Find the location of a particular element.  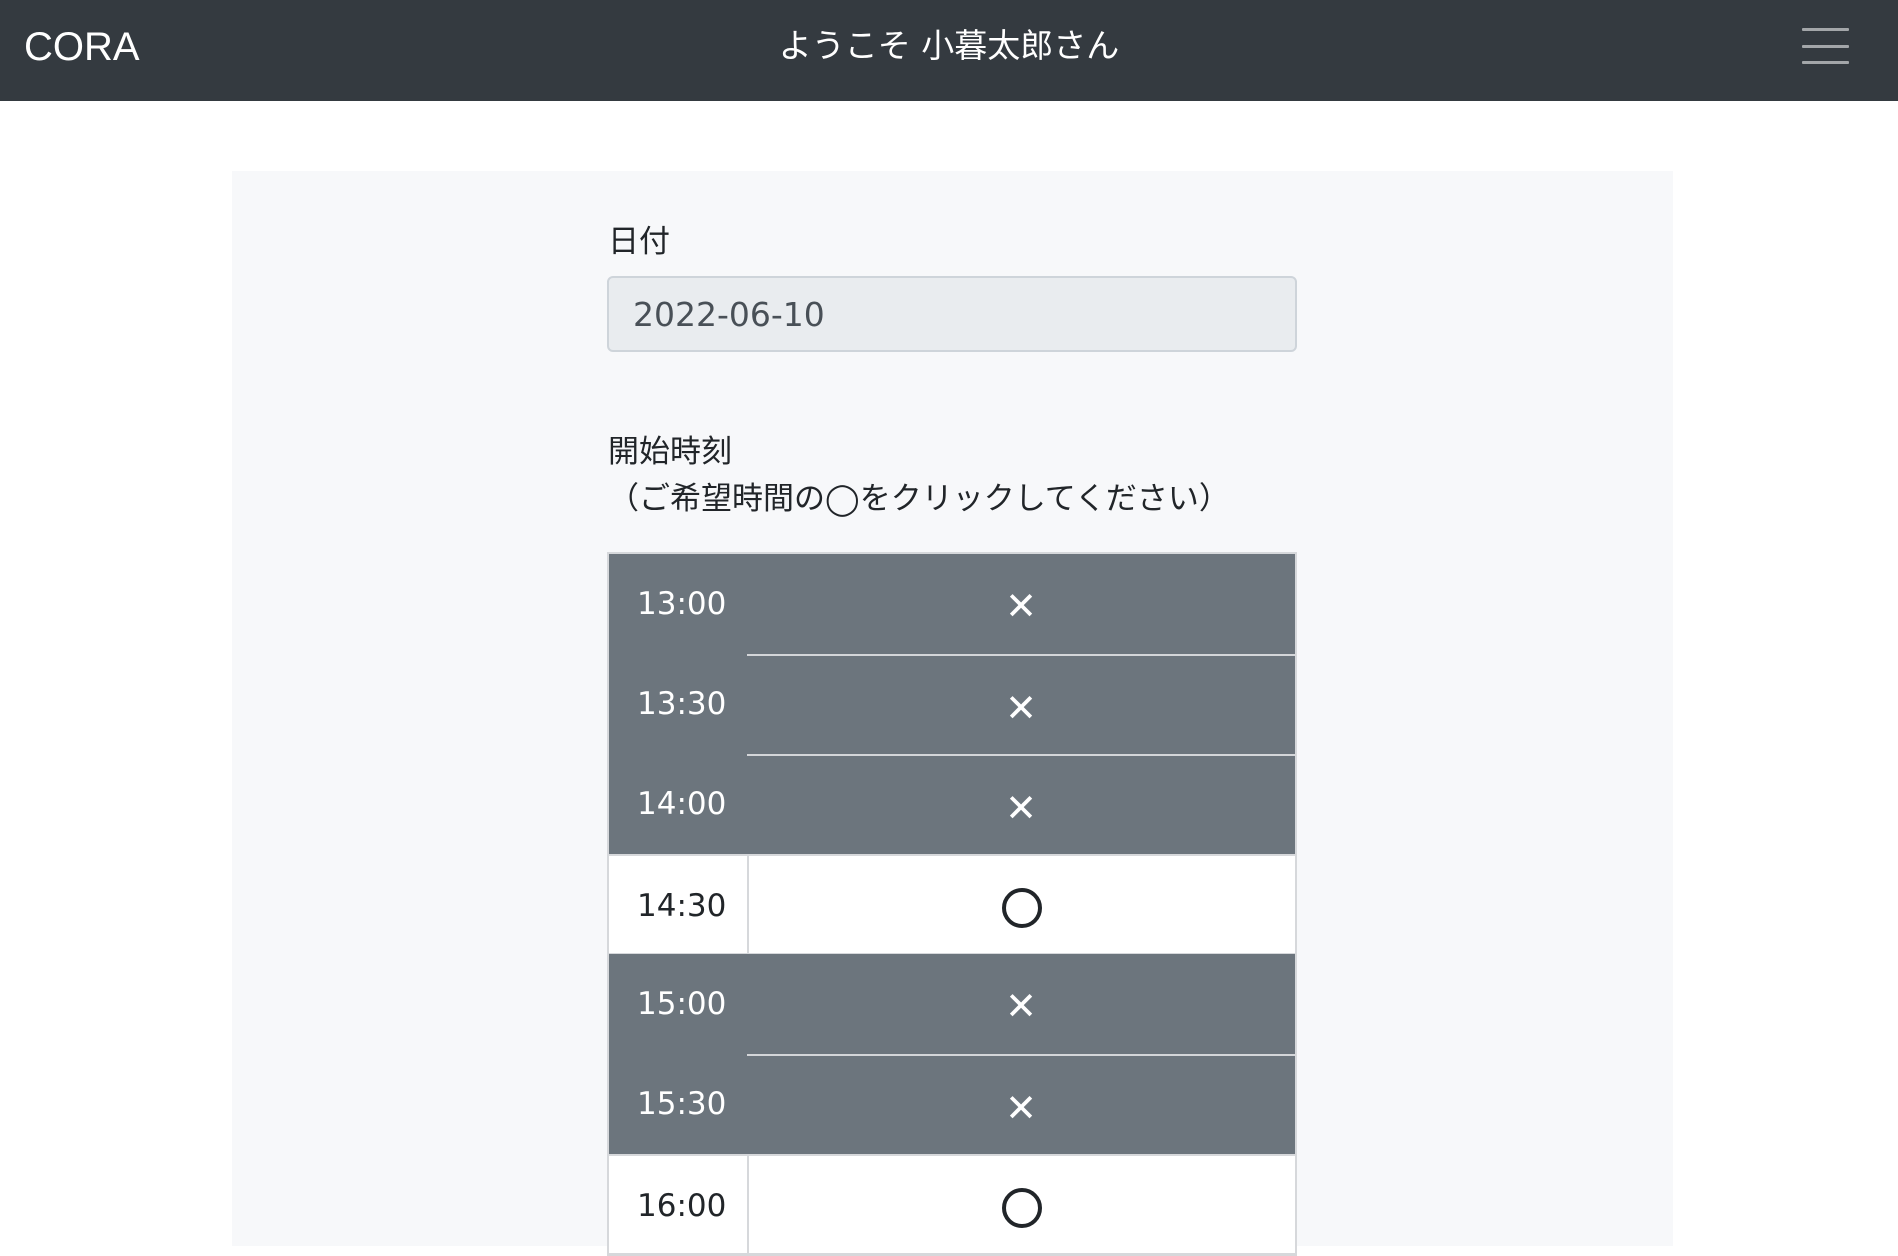

time-slot-row: 16:00 is located at coordinates (952, 1204).